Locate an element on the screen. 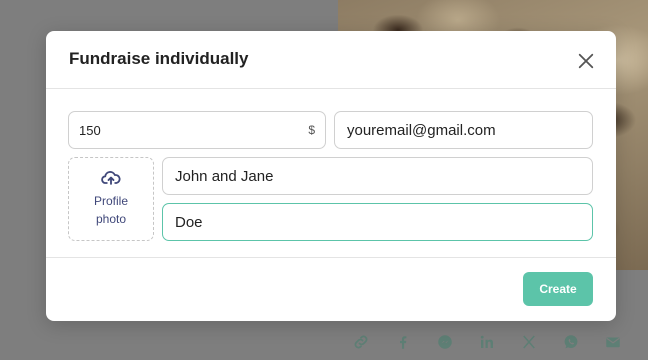 Image resolution: width=648 pixels, height=360 pixels. modal-title: Fundraise individually is located at coordinates (159, 58).